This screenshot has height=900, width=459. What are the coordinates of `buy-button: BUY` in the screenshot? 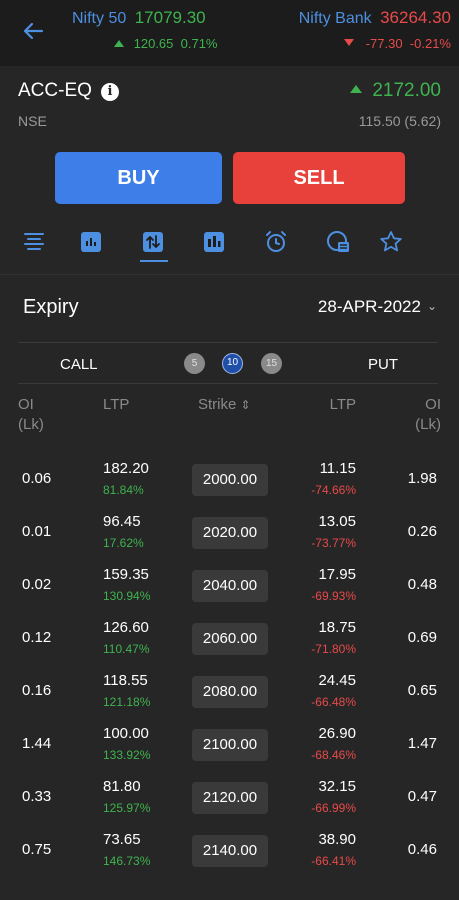 It's located at (138, 178).